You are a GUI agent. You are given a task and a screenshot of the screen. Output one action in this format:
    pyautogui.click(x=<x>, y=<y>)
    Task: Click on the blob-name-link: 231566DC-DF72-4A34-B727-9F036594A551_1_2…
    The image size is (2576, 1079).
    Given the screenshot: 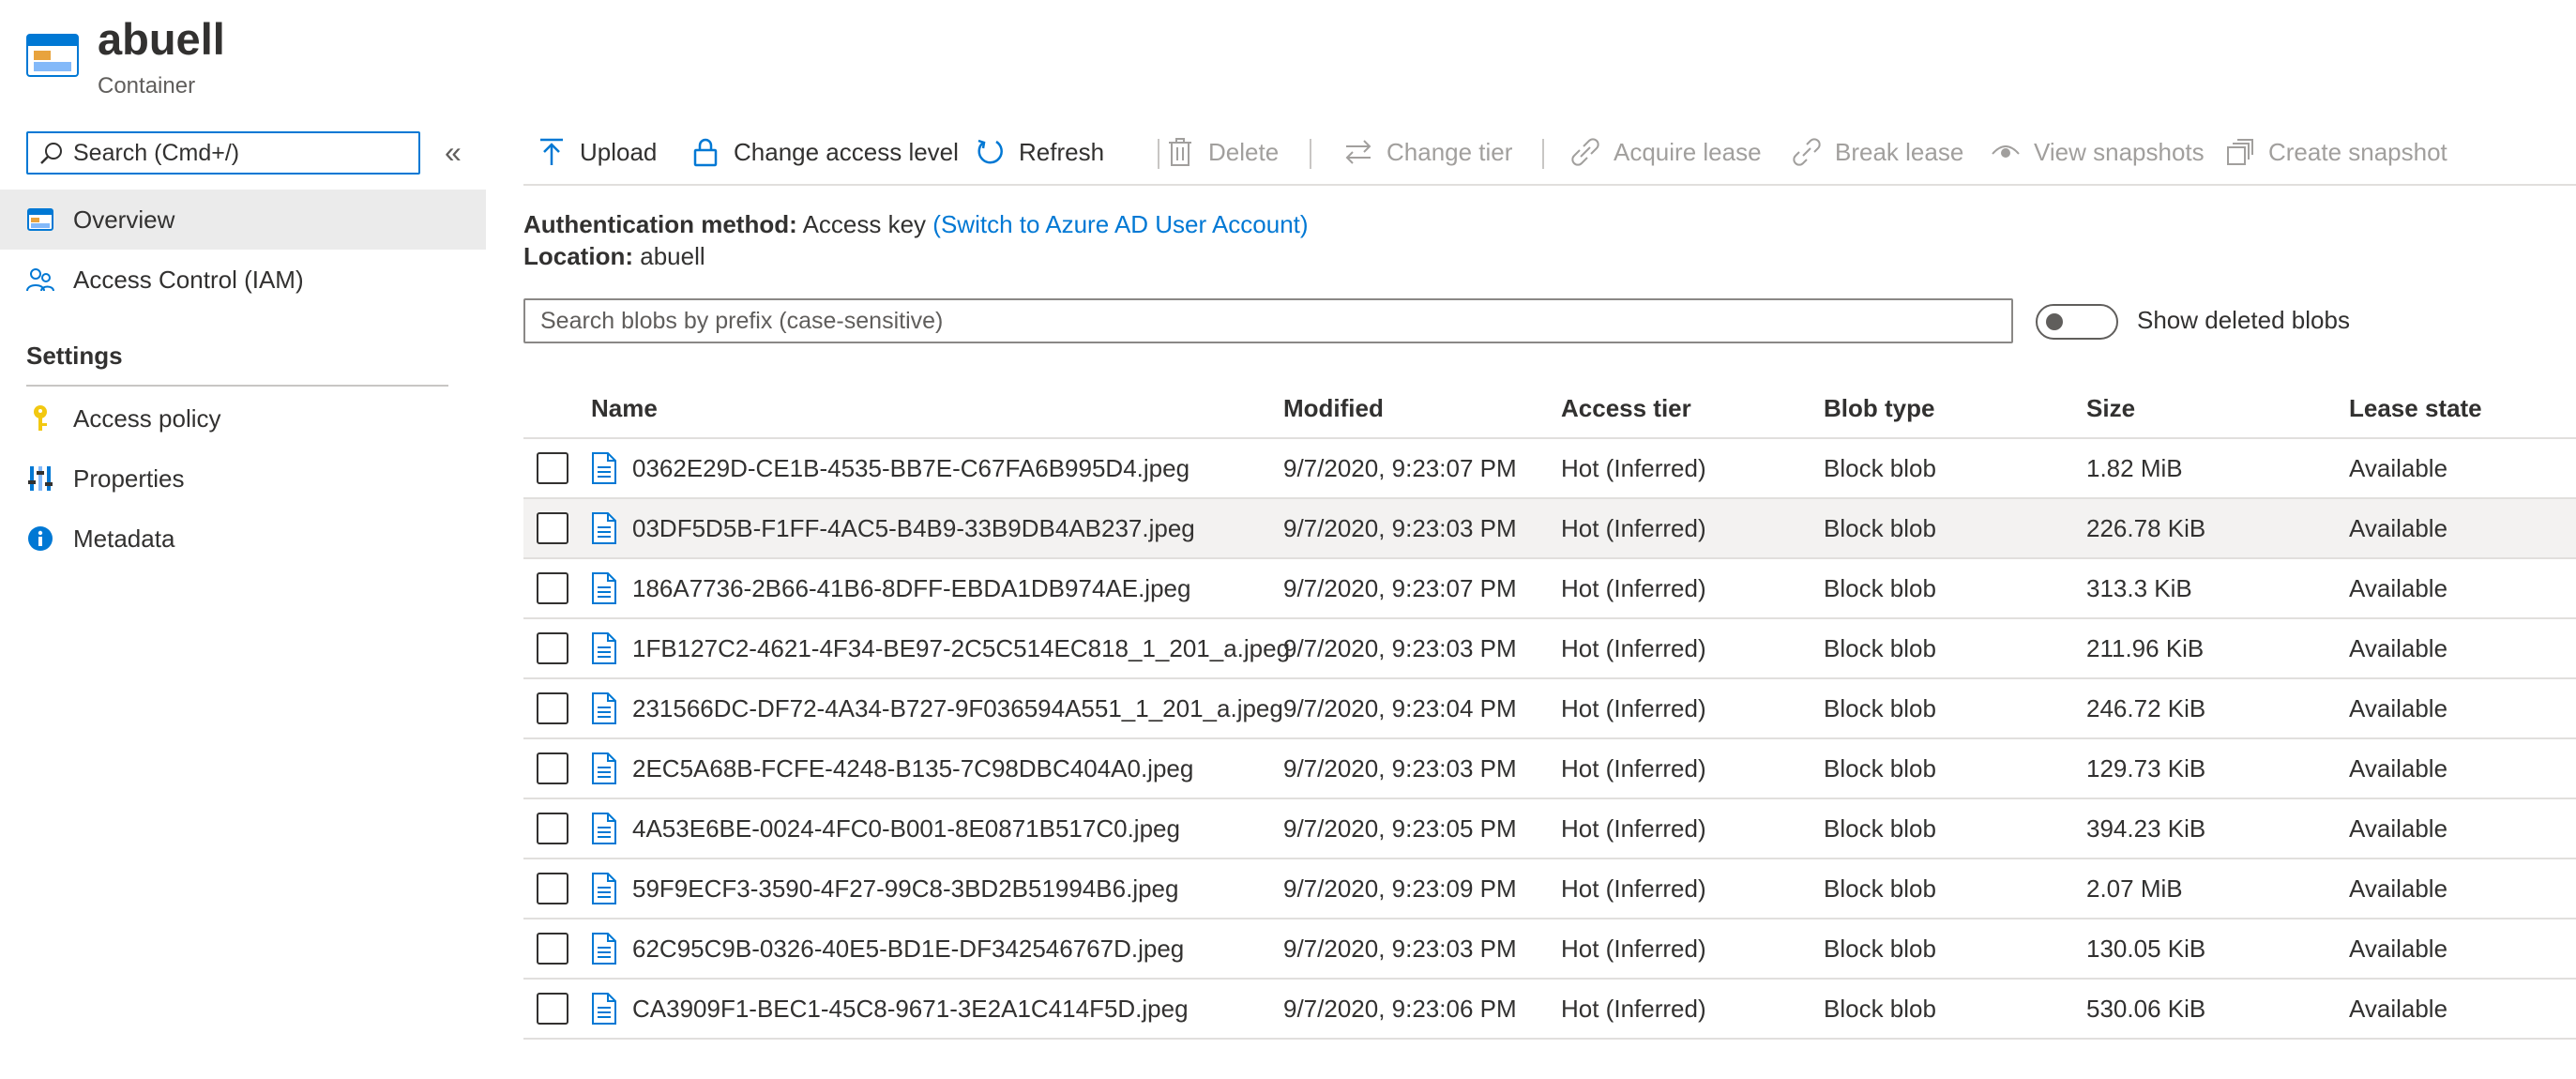 What is the action you would take?
    pyautogui.click(x=957, y=708)
    